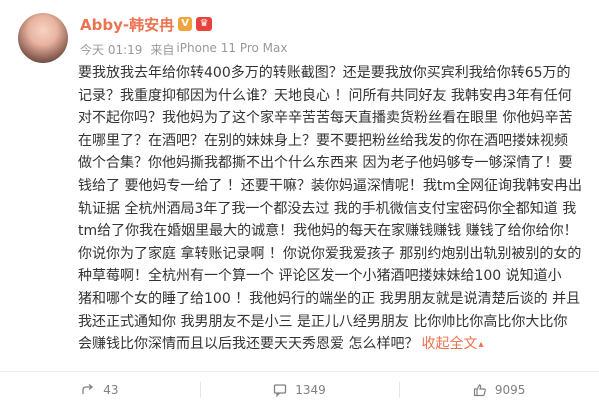 This screenshot has width=599, height=408. Describe the element at coordinates (323, 140) in the screenshot. I see `content-line: 在哪里了？在酒吧？在别的妹妹身上？要不要把粉丝给我发的你在酒吧搂妹视频` at that location.